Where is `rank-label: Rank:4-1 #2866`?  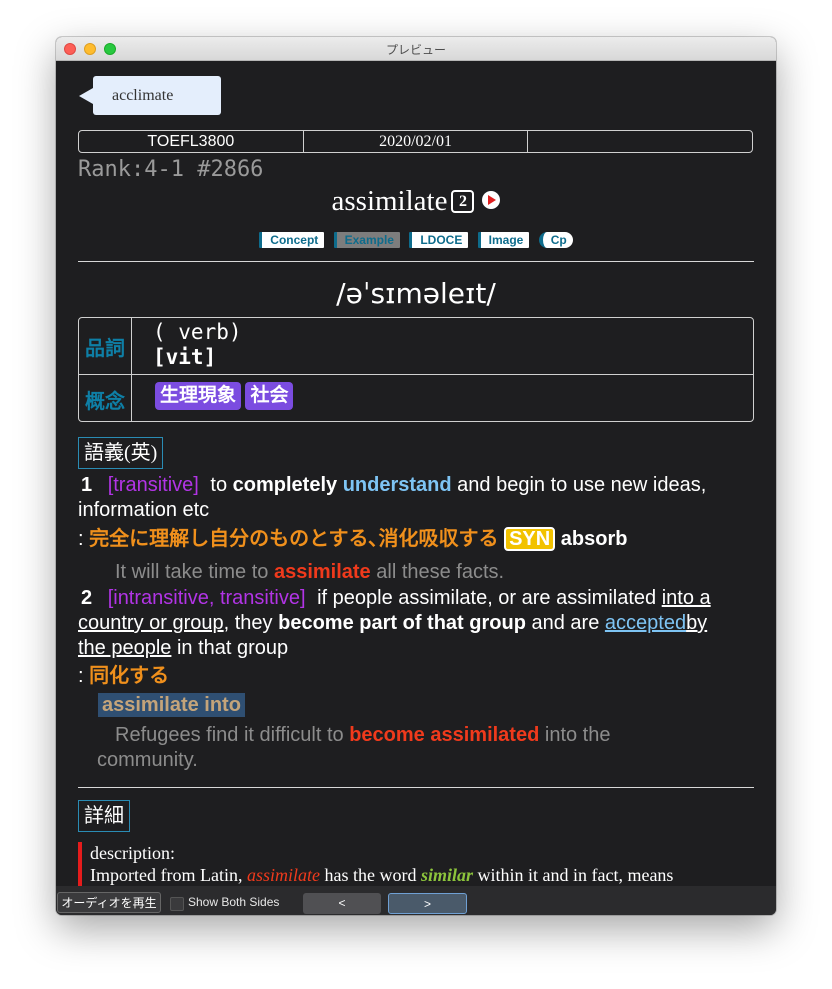 rank-label: Rank:4-1 #2866 is located at coordinates (171, 169).